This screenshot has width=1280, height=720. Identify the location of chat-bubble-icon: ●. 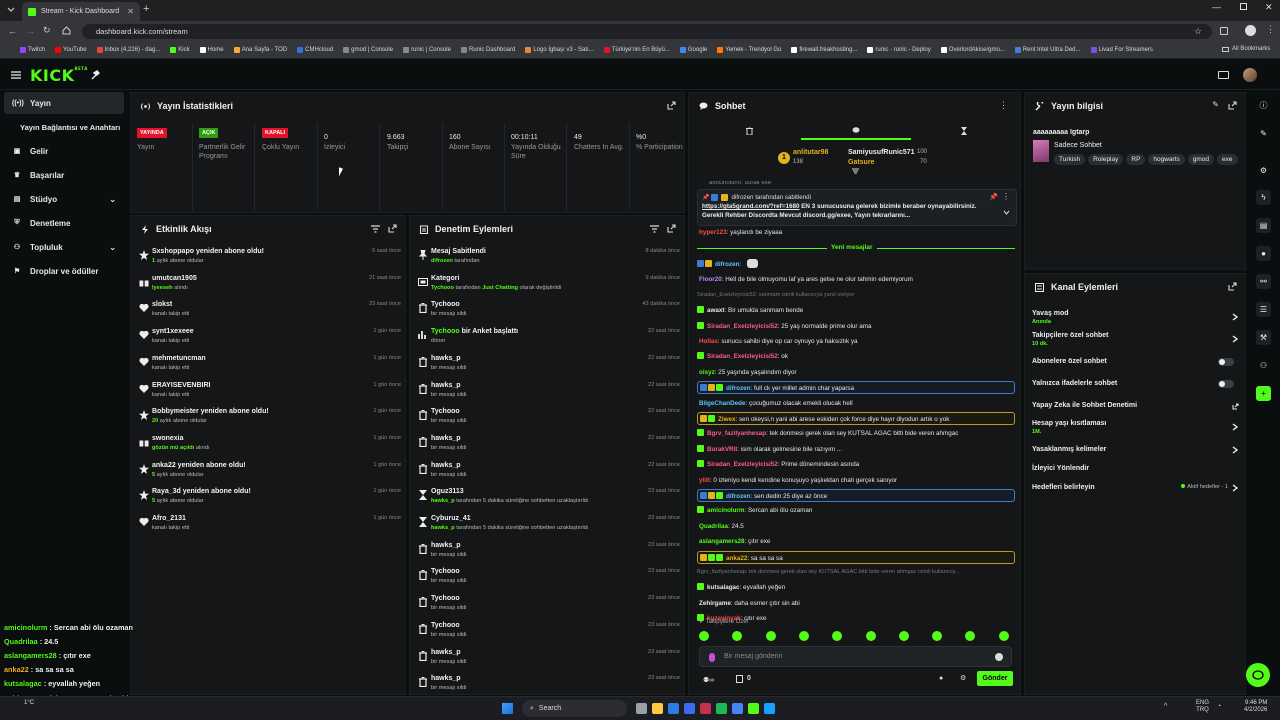
(1263, 253).